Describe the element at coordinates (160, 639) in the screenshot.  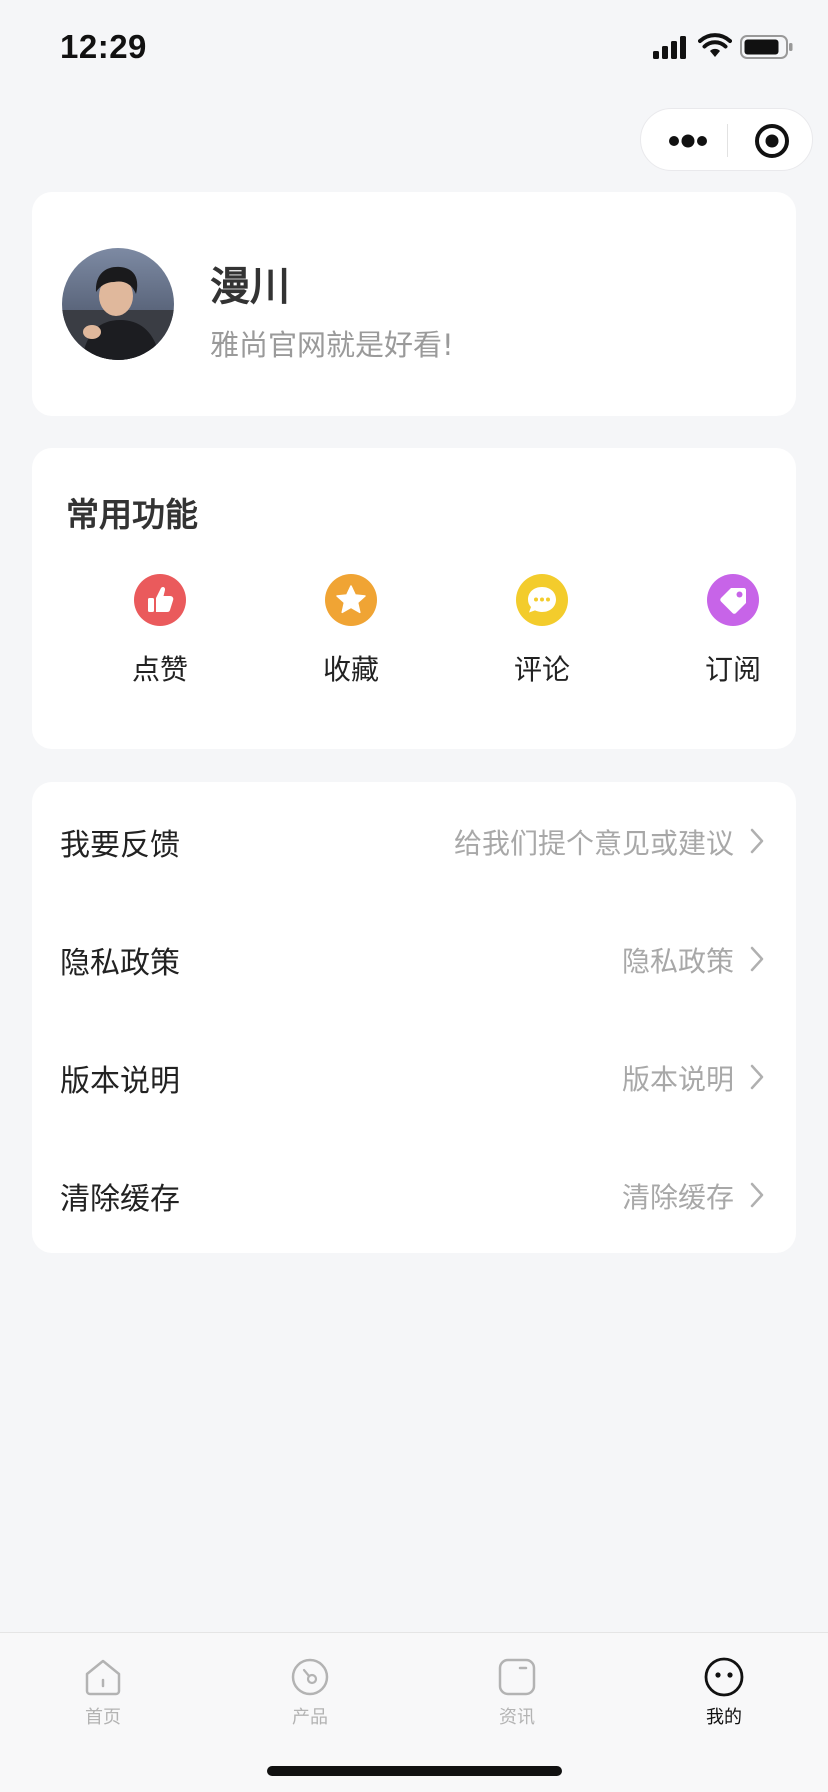
I see `feature-like: 点赞` at that location.